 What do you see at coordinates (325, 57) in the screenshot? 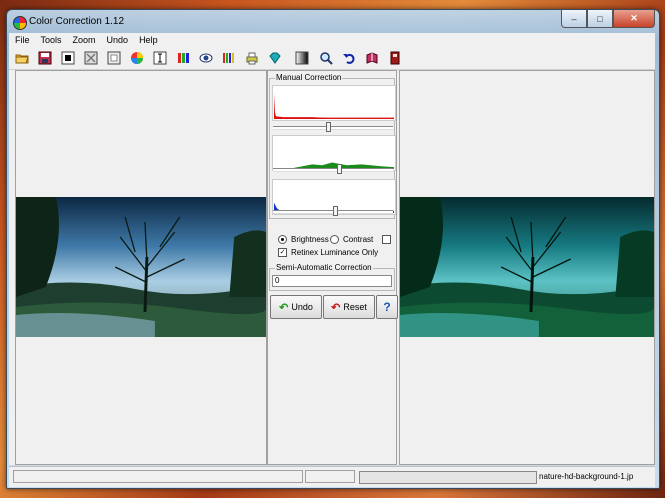
I see `zoom-icon` at bounding box center [325, 57].